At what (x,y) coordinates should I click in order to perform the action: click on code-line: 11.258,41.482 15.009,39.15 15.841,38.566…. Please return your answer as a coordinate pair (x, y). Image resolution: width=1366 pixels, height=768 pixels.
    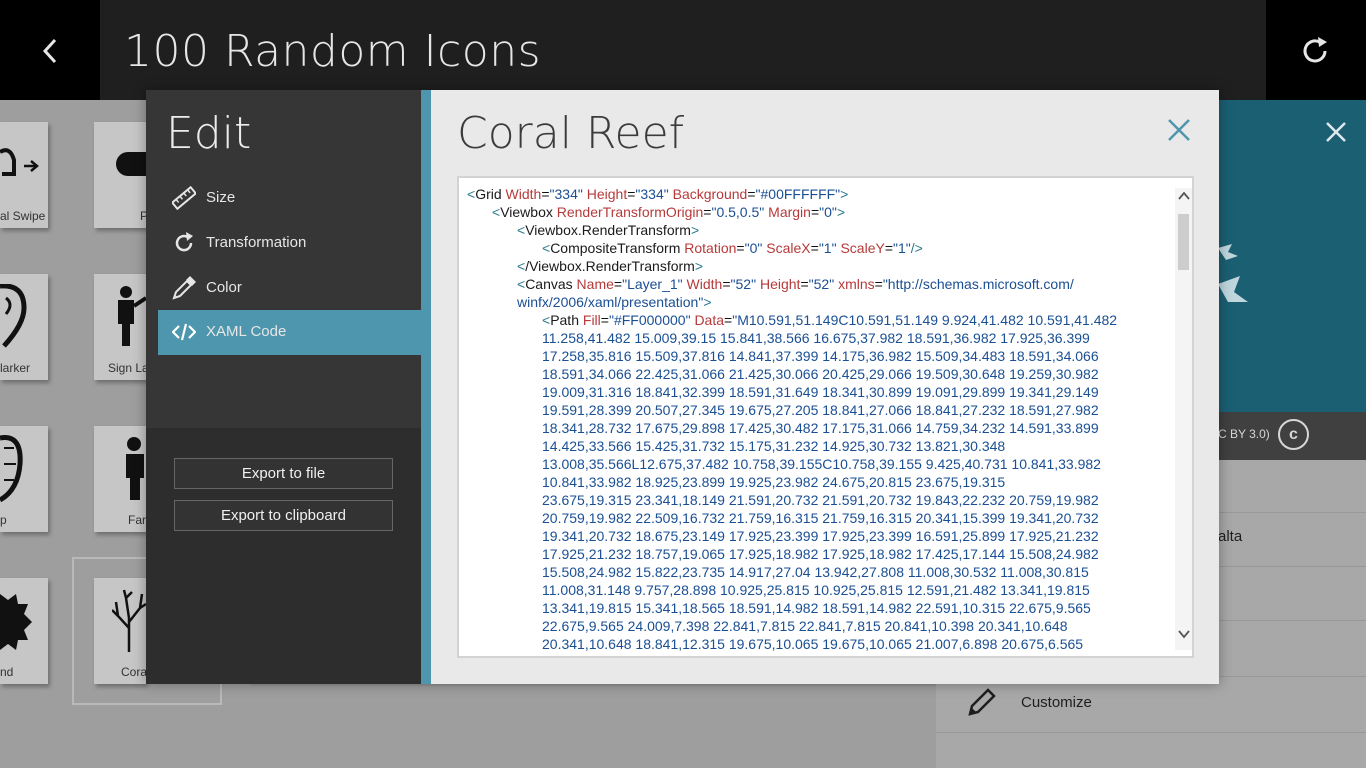
    Looking at the image, I should click on (816, 338).